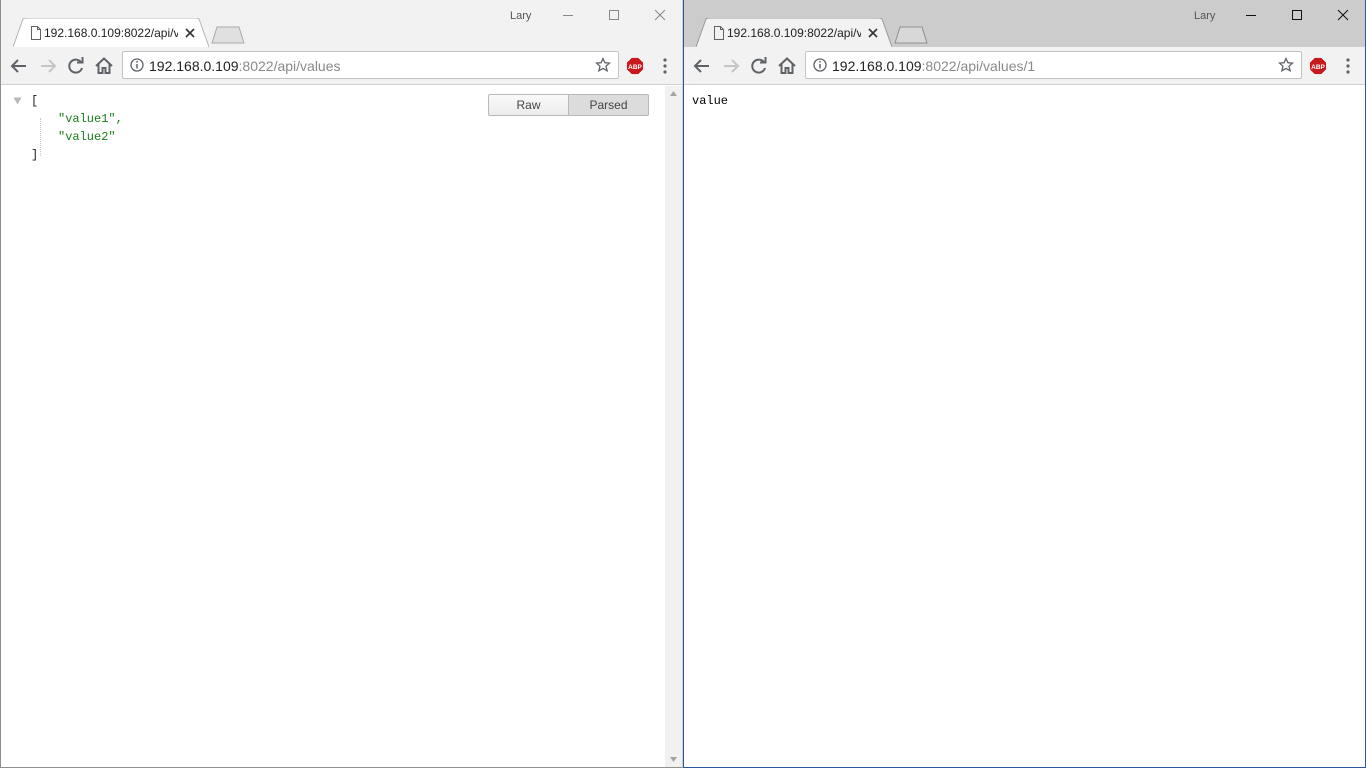 The height and width of the screenshot is (768, 1366). What do you see at coordinates (87, 137) in the screenshot?
I see `json-item: "value2"` at bounding box center [87, 137].